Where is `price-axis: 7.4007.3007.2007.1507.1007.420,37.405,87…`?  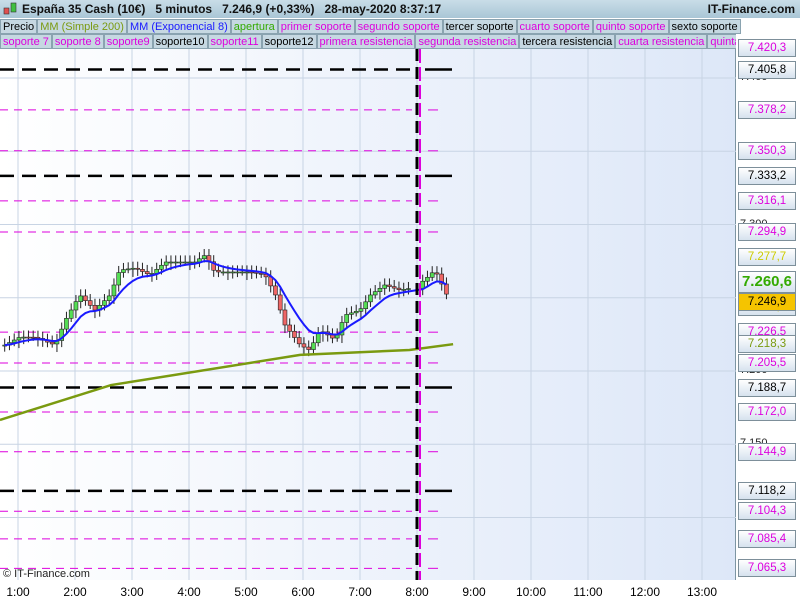 price-axis: 7.4007.3007.2007.1507.1007.420,37.405,87… is located at coordinates (768, 317).